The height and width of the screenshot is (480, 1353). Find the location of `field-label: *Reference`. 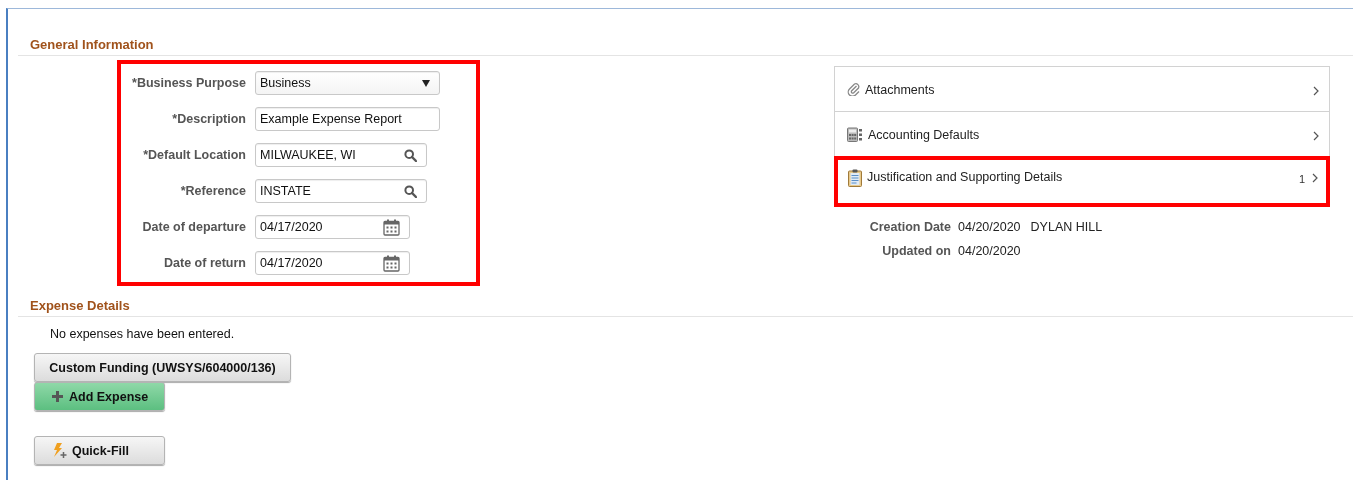

field-label: *Reference is located at coordinates (213, 191).